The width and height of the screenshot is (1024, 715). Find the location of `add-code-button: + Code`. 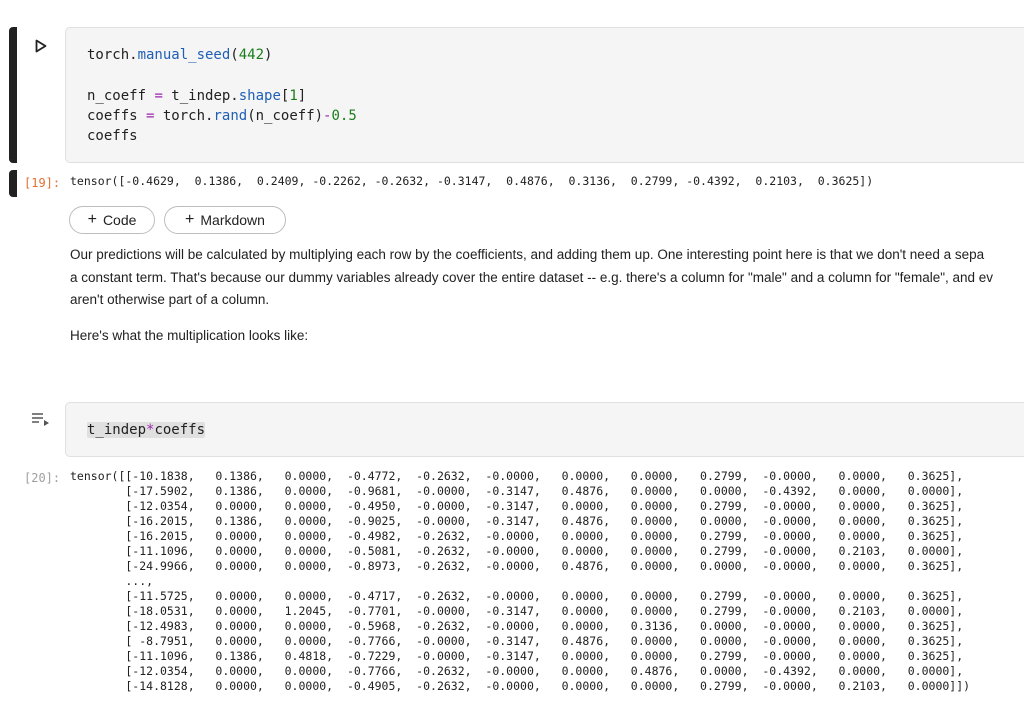

add-code-button: + Code is located at coordinates (112, 220).